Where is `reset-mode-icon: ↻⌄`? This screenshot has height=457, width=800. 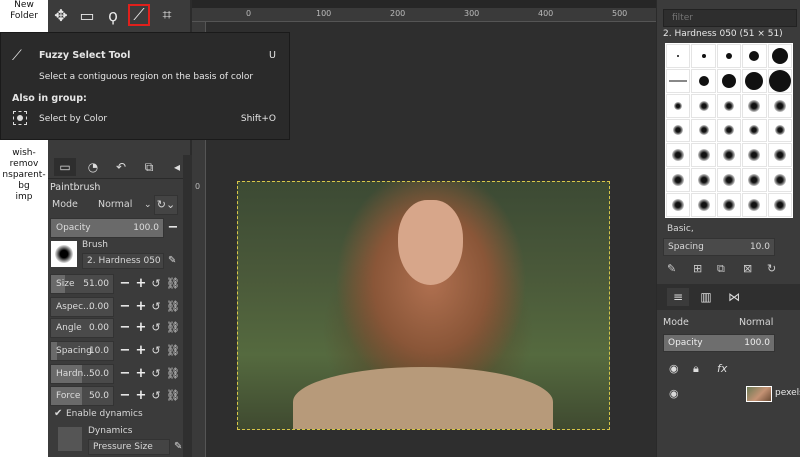 reset-mode-icon: ↻⌄ is located at coordinates (166, 205).